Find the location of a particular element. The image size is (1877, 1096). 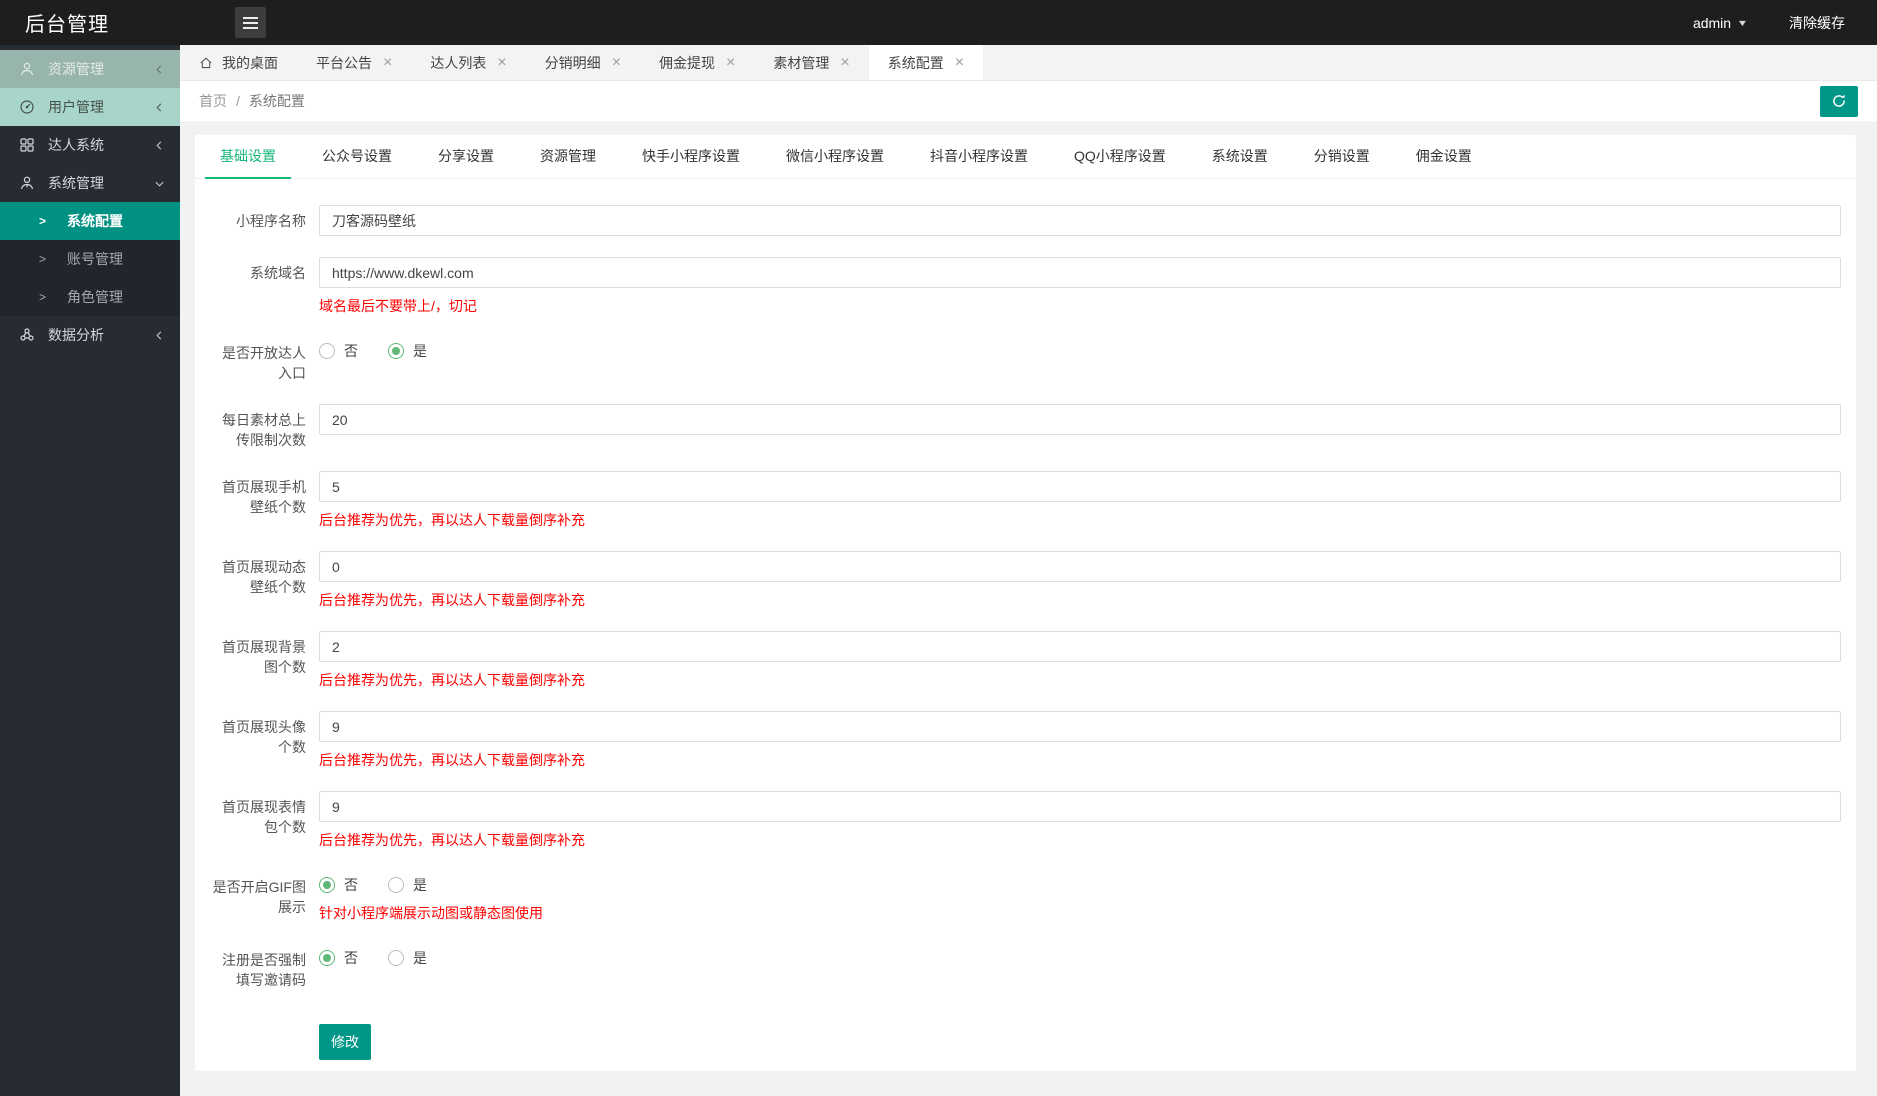

open-talent-entry-radio-1: 是 is located at coordinates (407, 351).